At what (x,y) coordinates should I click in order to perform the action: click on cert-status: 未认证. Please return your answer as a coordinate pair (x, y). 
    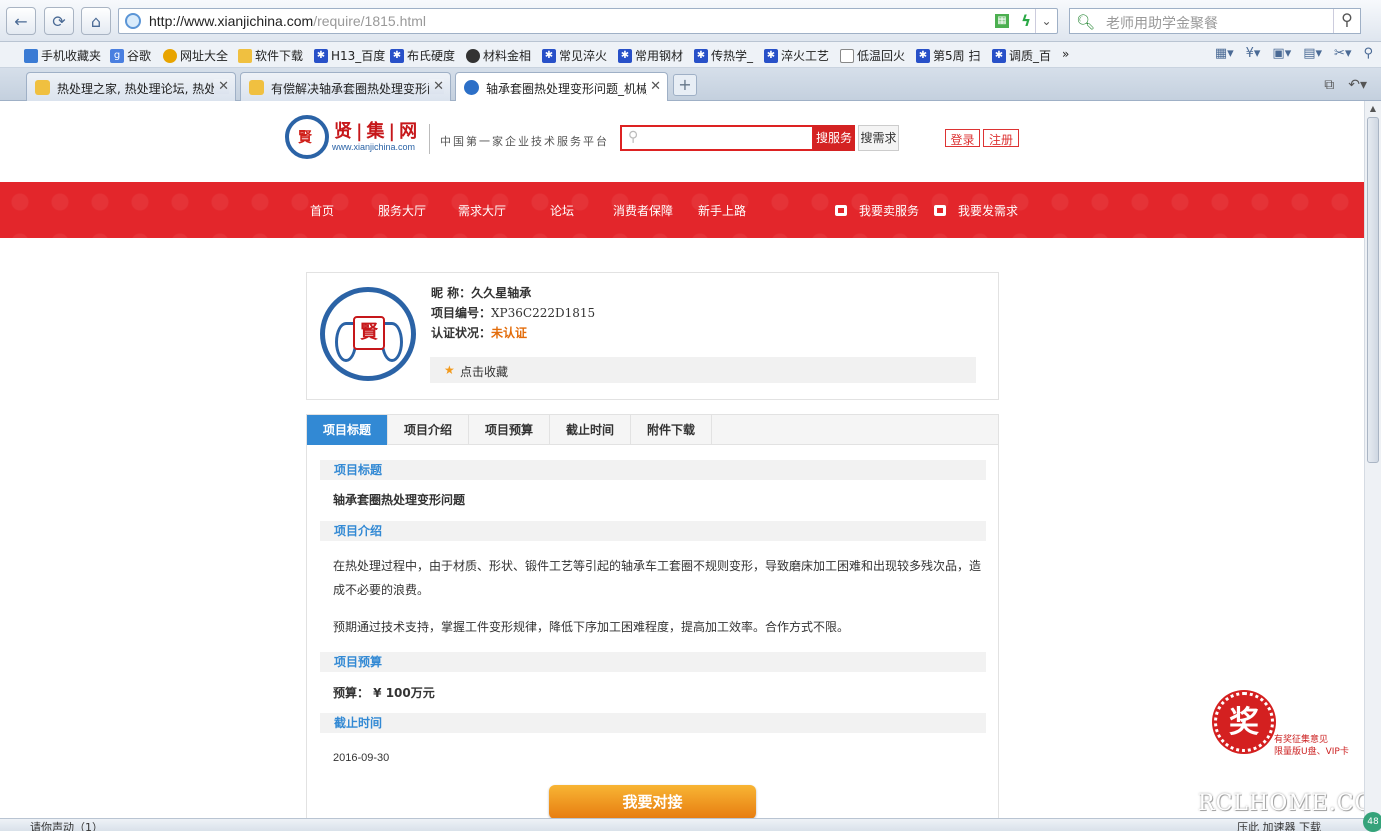
    Looking at the image, I should click on (509, 333).